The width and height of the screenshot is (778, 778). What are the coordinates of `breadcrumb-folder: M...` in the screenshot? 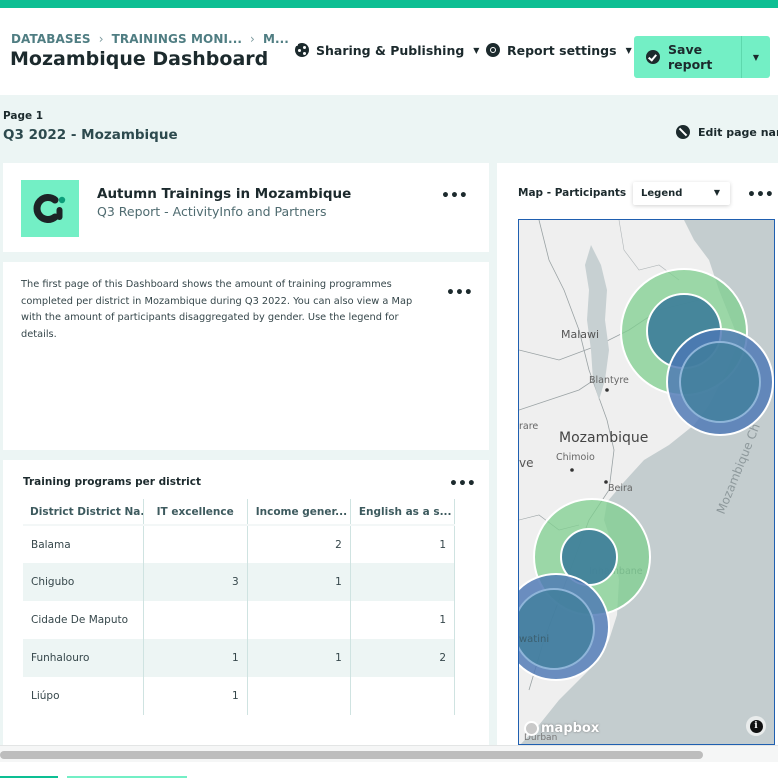 It's located at (276, 39).